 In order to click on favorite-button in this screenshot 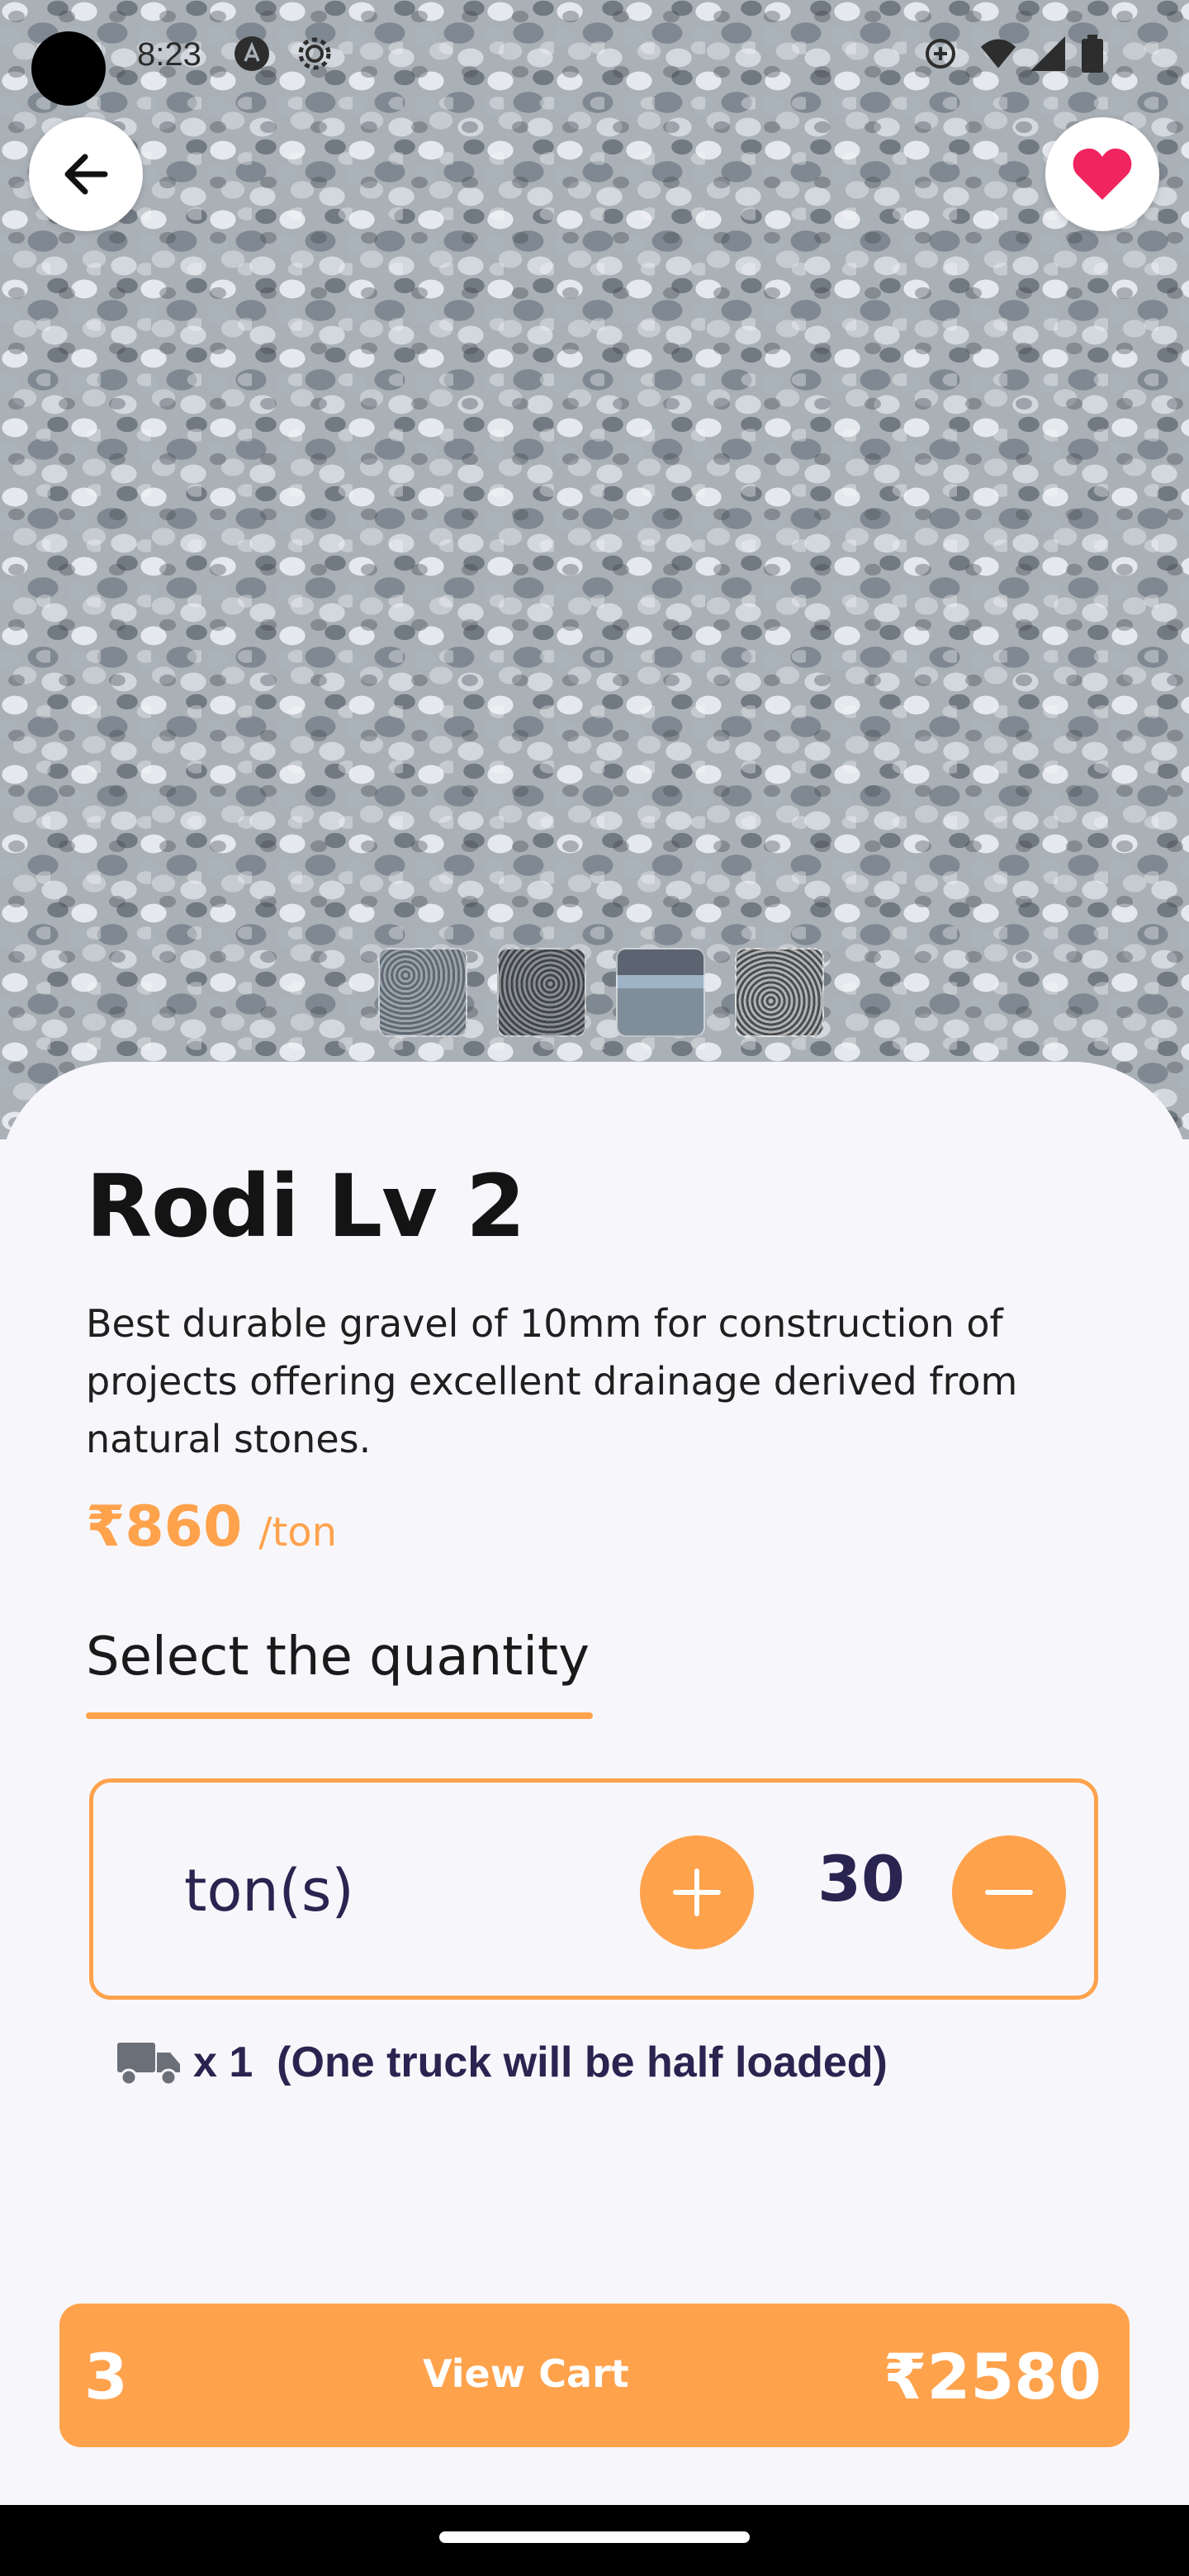, I will do `click(1102, 174)`.